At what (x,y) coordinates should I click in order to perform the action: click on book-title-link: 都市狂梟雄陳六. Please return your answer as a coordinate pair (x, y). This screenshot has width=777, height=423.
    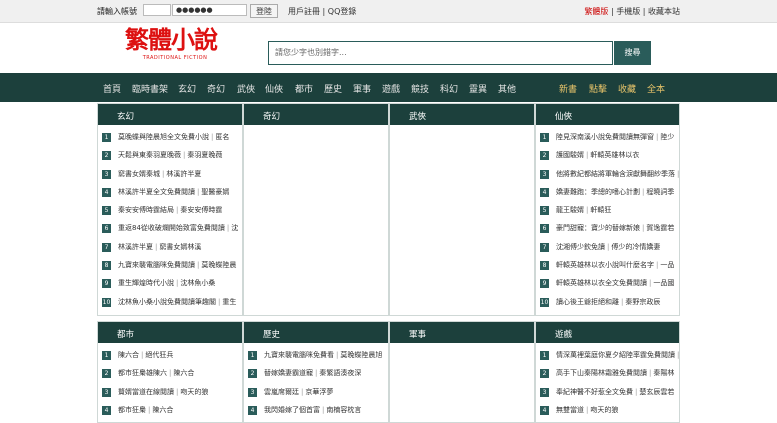
    Looking at the image, I should click on (142, 373).